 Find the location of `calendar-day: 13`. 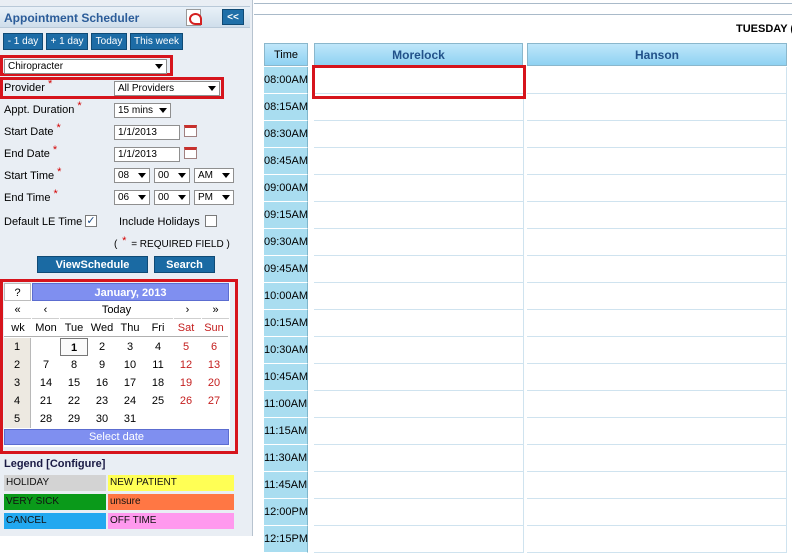

calendar-day: 13 is located at coordinates (214, 365).